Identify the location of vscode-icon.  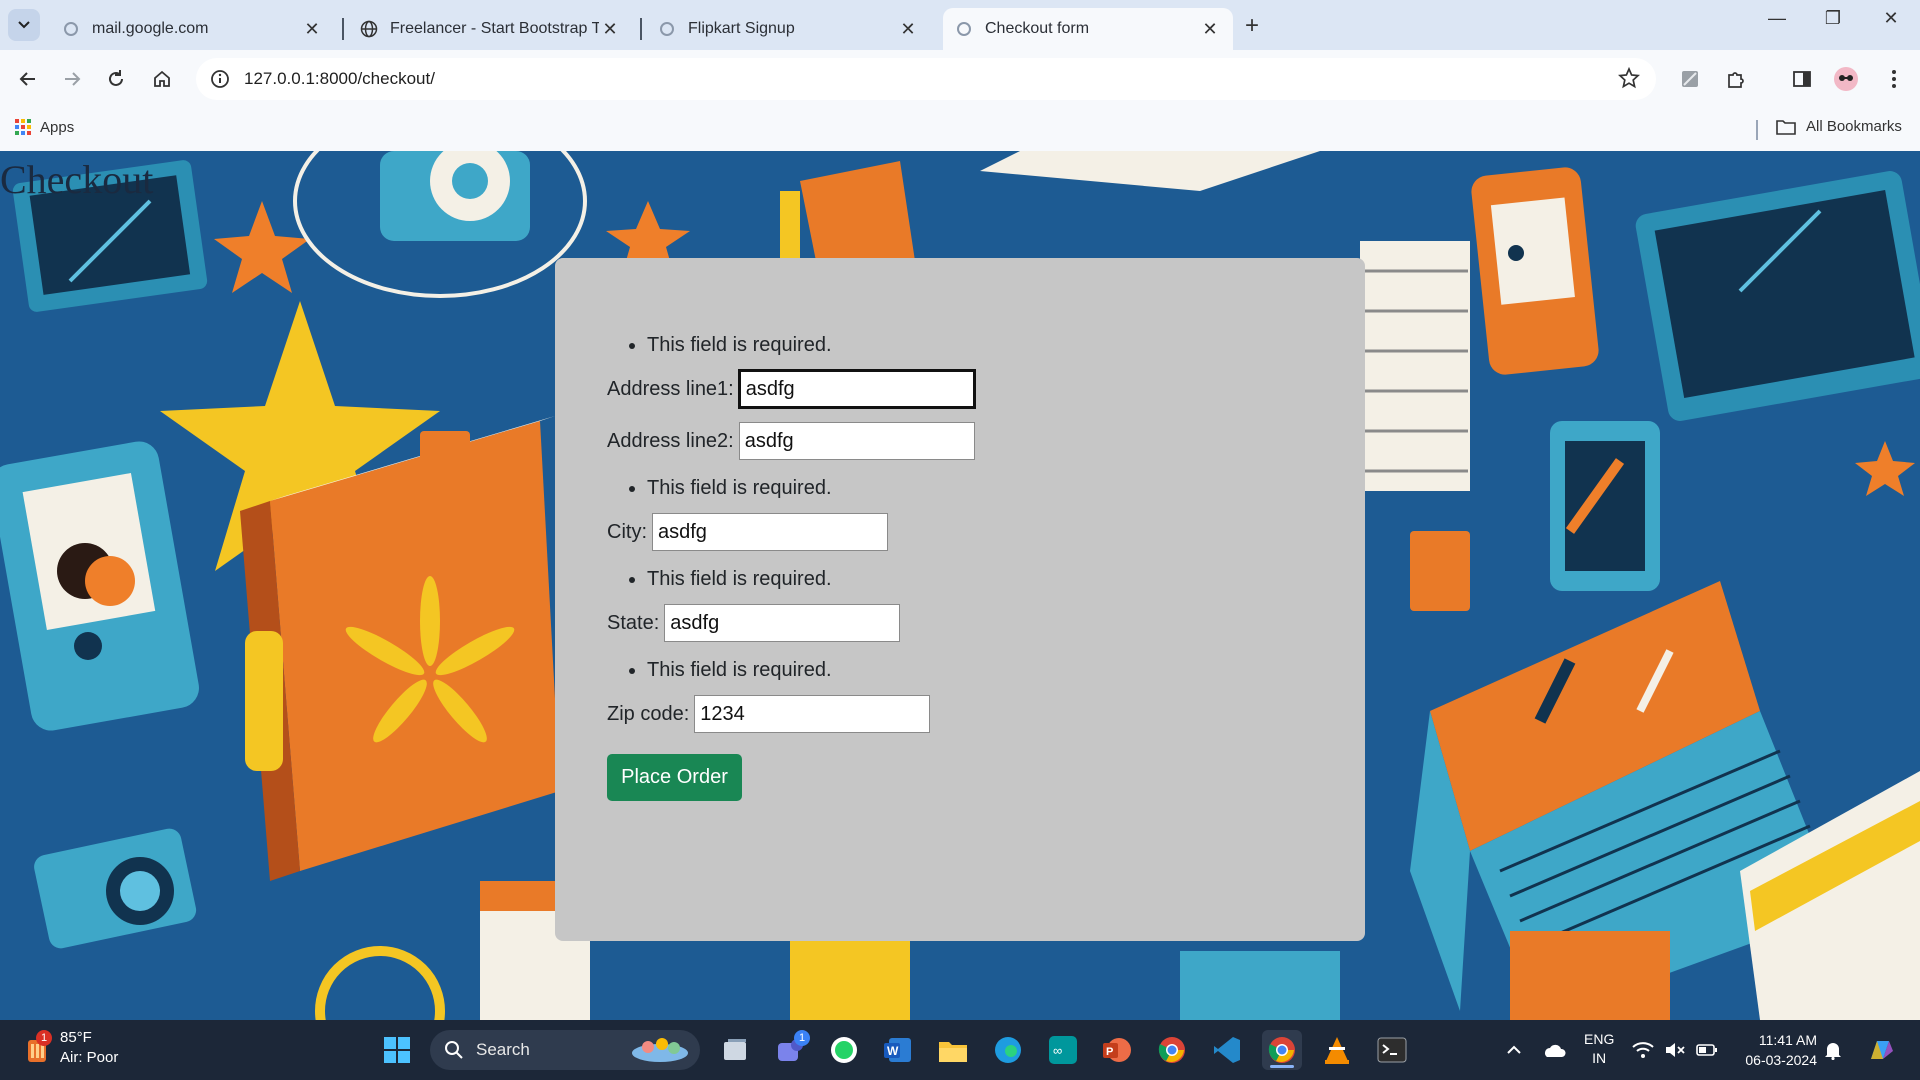
(1227, 1050).